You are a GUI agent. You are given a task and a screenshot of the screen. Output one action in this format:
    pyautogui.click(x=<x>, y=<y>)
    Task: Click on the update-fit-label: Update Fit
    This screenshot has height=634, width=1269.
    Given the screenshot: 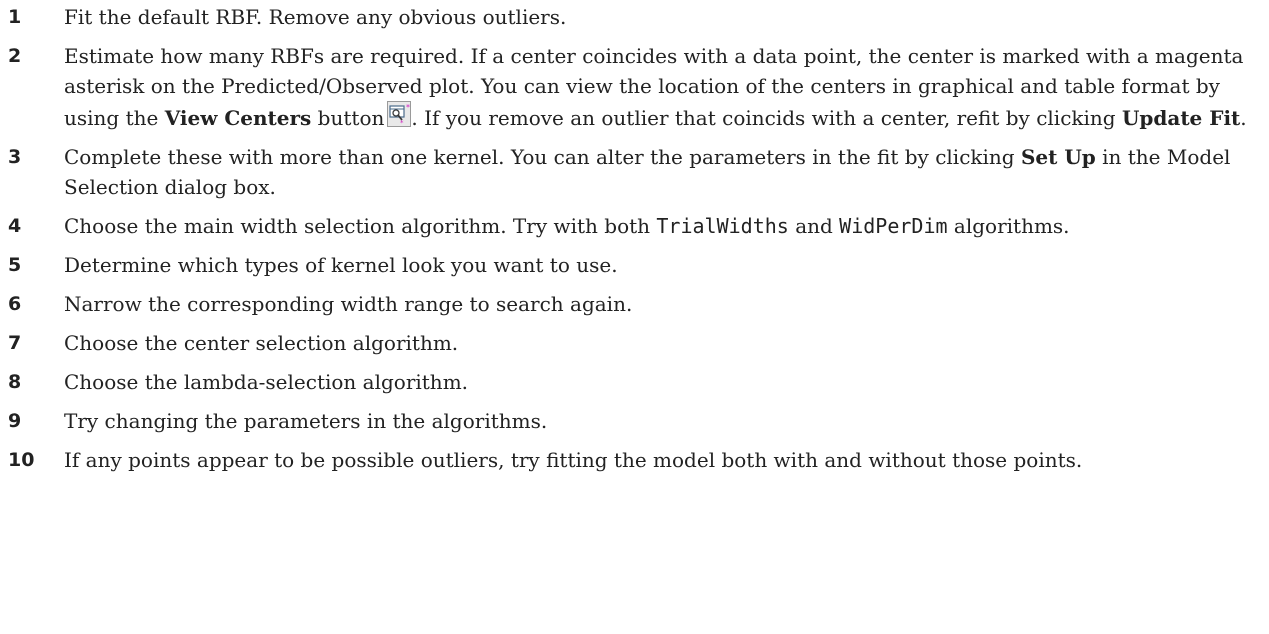 What is the action you would take?
    pyautogui.click(x=1181, y=118)
    